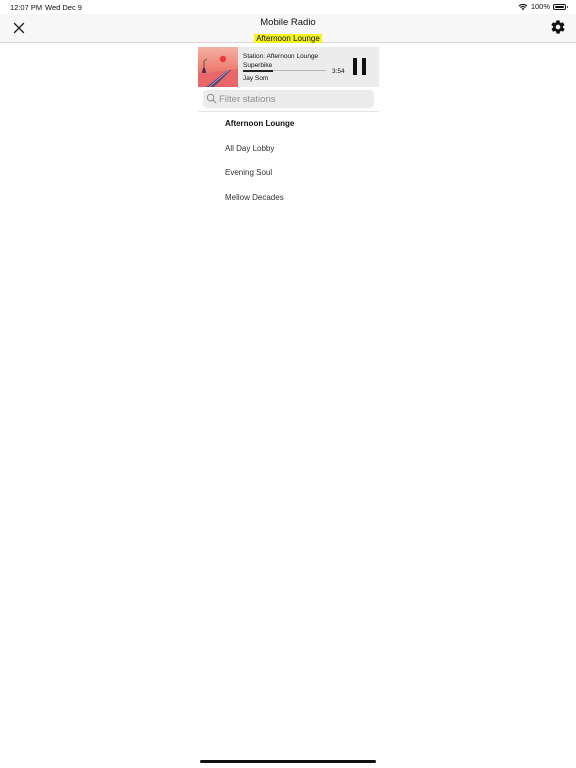  Describe the element at coordinates (254, 197) in the screenshot. I see `station-label: Mellow Decades` at that location.